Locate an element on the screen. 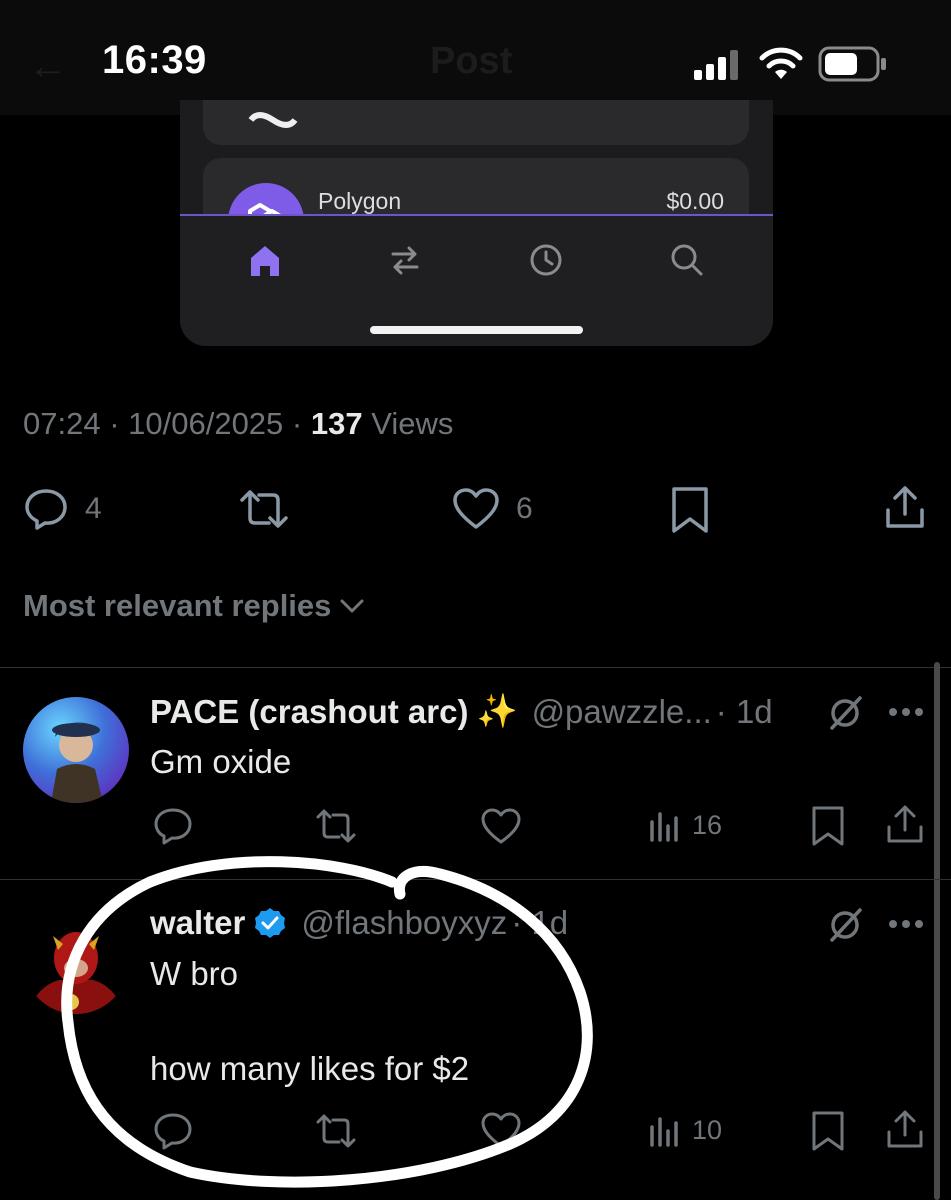 The width and height of the screenshot is (951, 1200). page-title: Post is located at coordinates (471, 61).